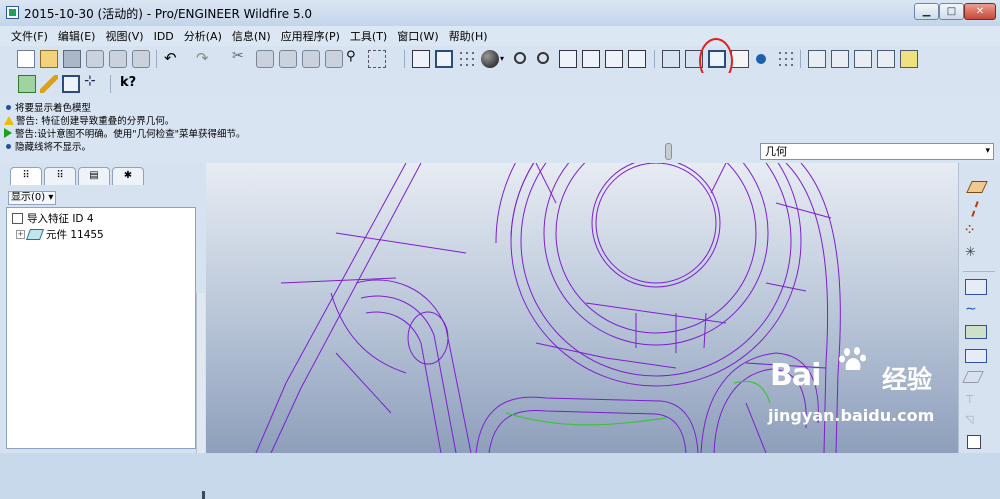 The image size is (1000, 499). Describe the element at coordinates (421, 59) in the screenshot. I see `repaint-icon` at that location.